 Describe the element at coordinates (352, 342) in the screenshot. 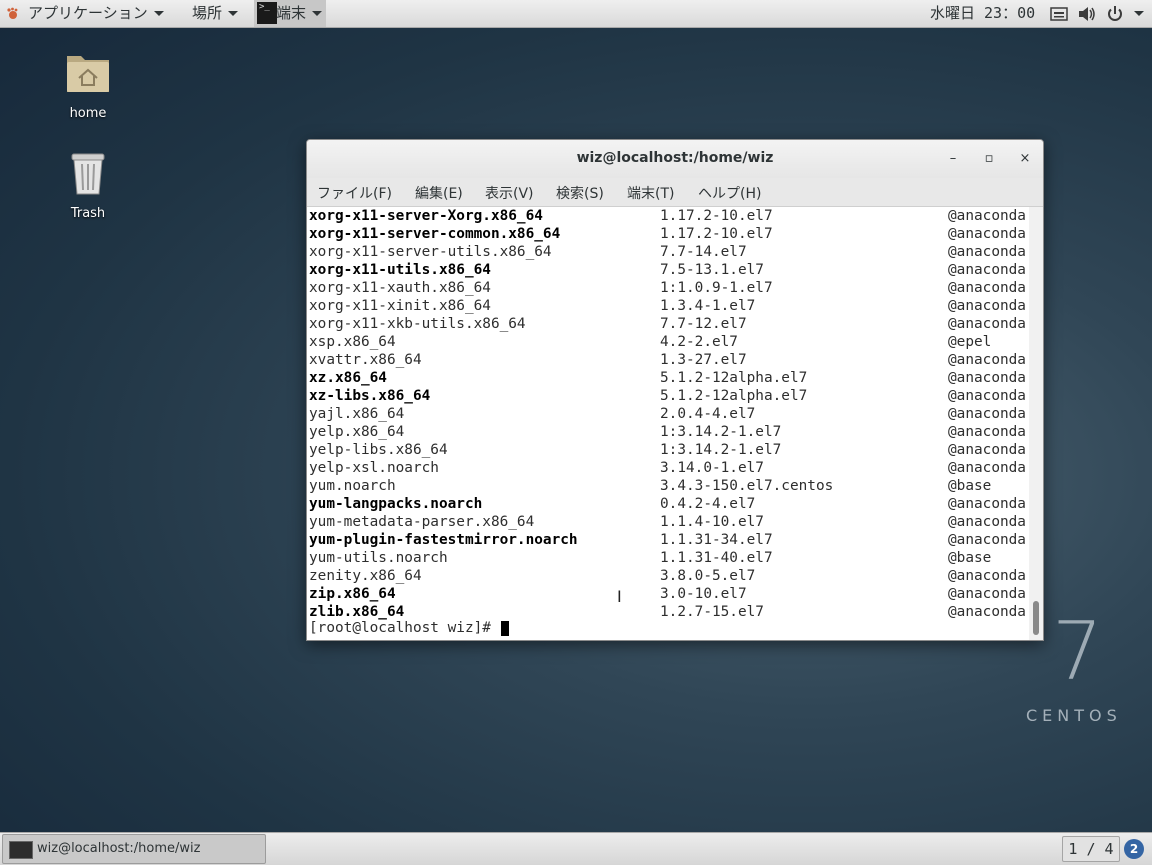

I see `package-name: xsp.x86_64` at that location.